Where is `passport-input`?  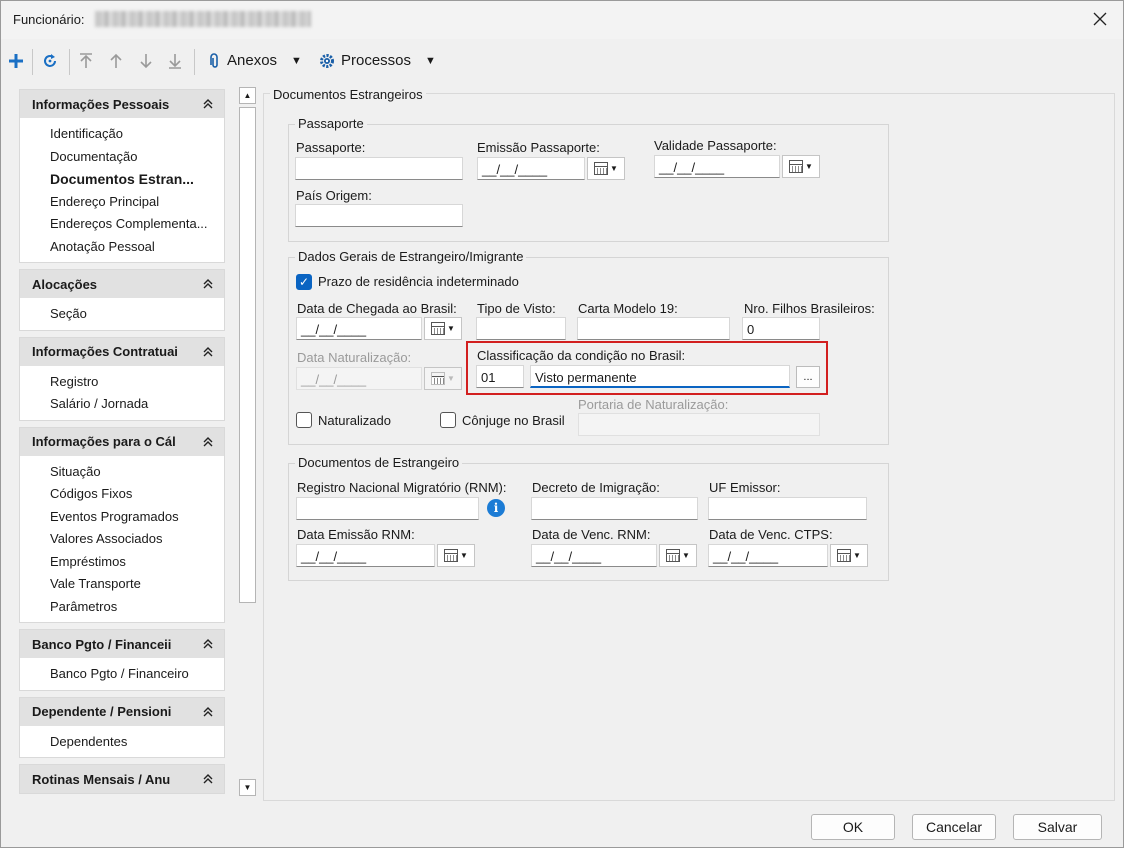
passport-input is located at coordinates (379, 168).